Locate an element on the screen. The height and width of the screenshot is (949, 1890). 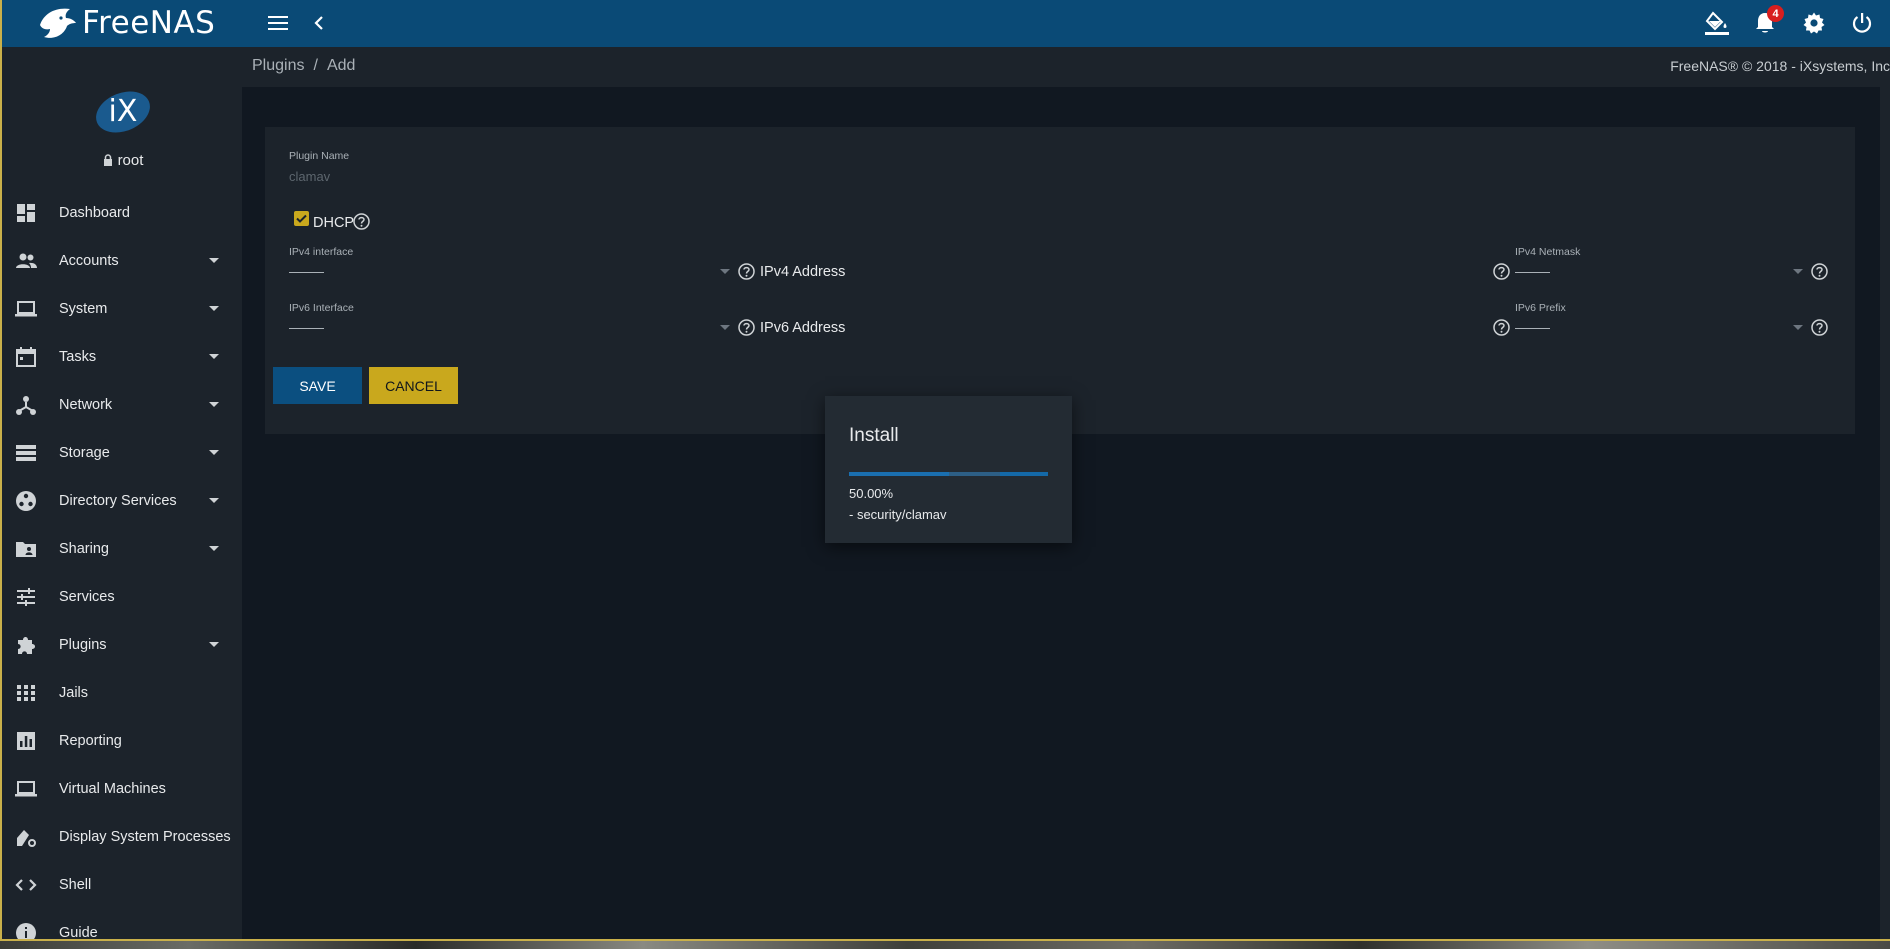
ipv4-netmask-select is located at coordinates (1532, 272).